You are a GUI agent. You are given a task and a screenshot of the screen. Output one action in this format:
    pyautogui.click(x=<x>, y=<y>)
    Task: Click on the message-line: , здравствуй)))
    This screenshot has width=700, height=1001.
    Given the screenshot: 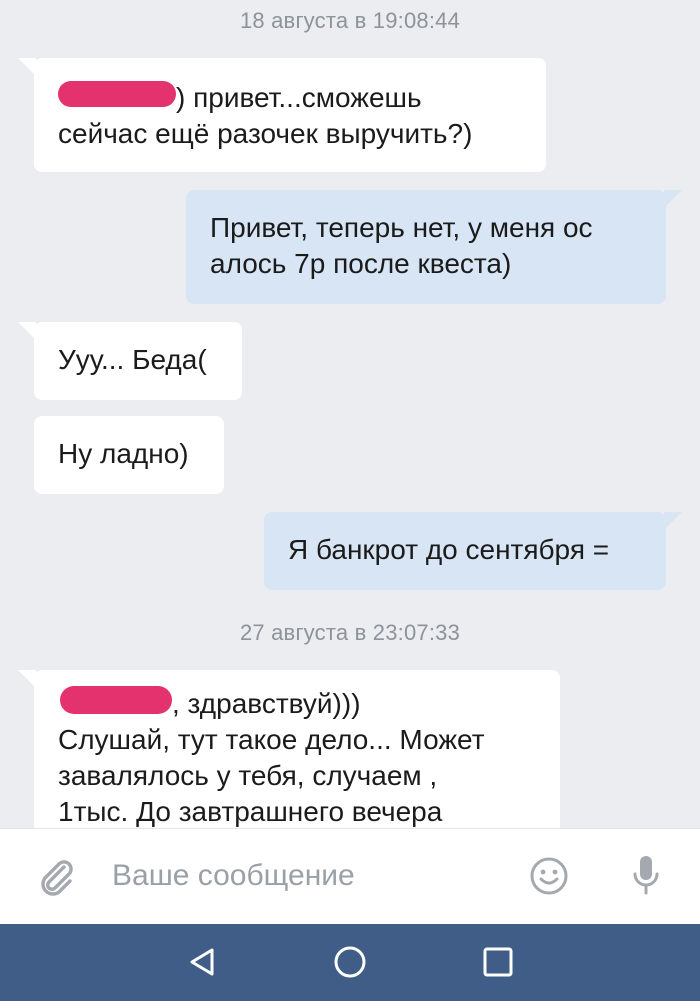 What is the action you would take?
    pyautogui.click(x=297, y=703)
    